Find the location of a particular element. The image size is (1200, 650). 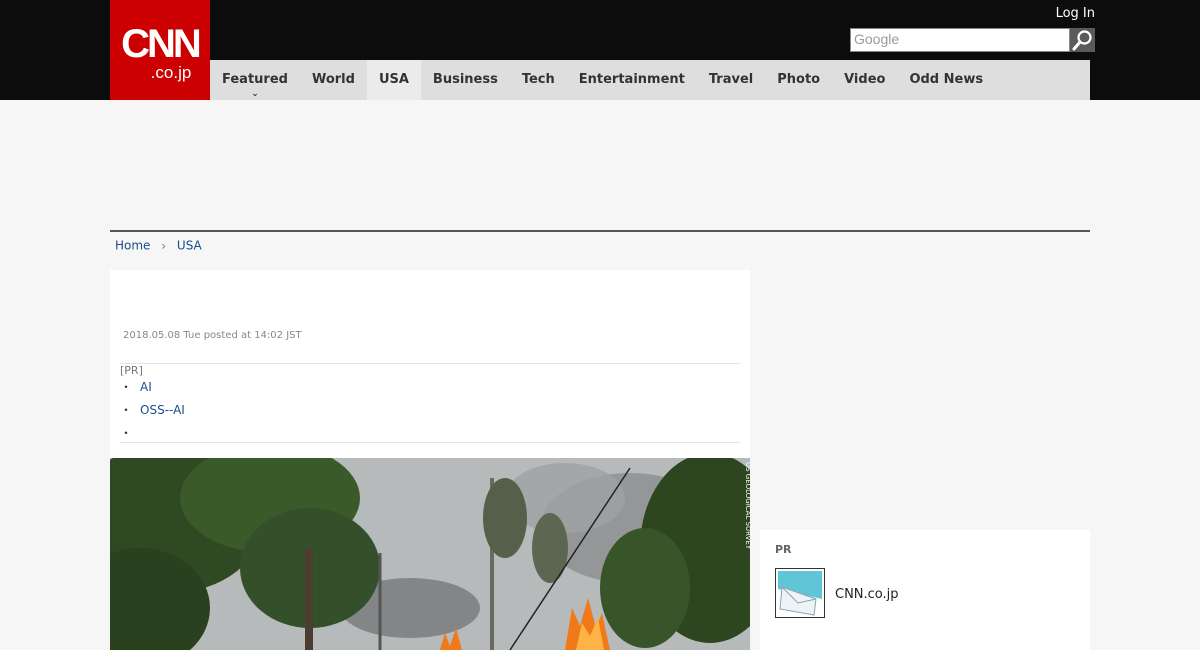

pr-link-text: OSS--AI is located at coordinates (162, 410).